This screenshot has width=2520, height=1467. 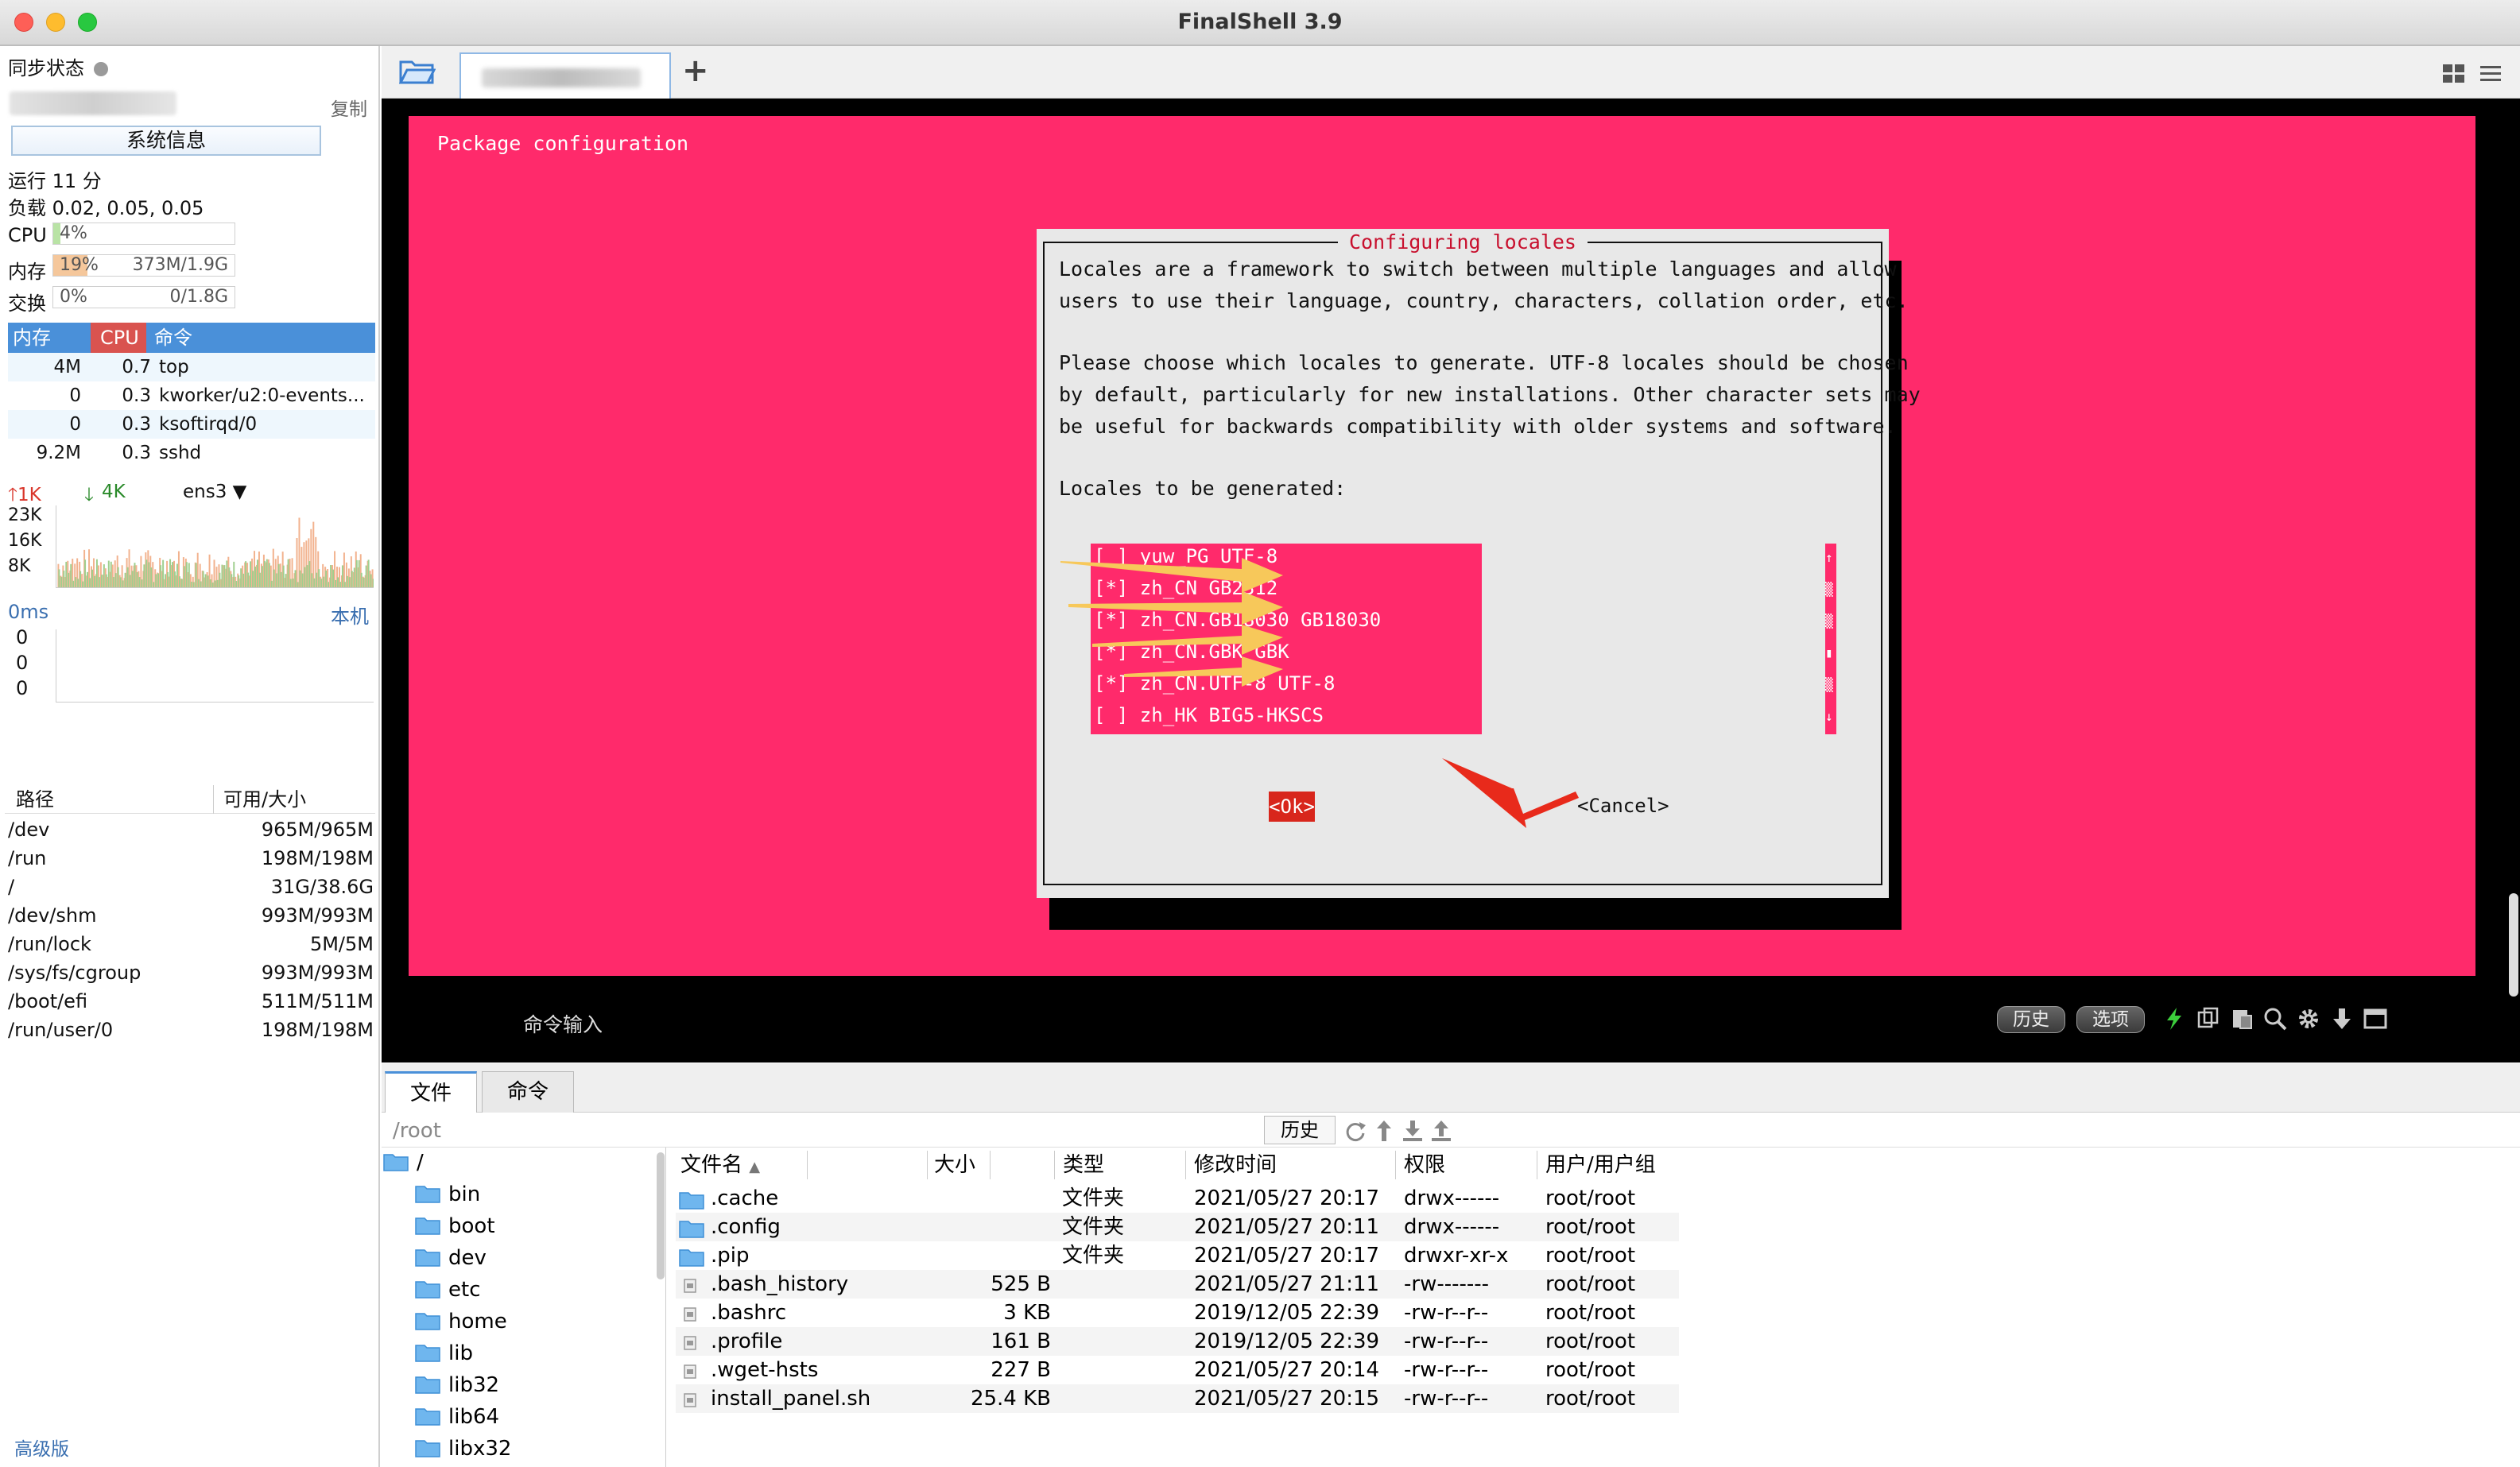 What do you see at coordinates (1300, 1130) in the screenshot?
I see `path-history-button: 历史` at bounding box center [1300, 1130].